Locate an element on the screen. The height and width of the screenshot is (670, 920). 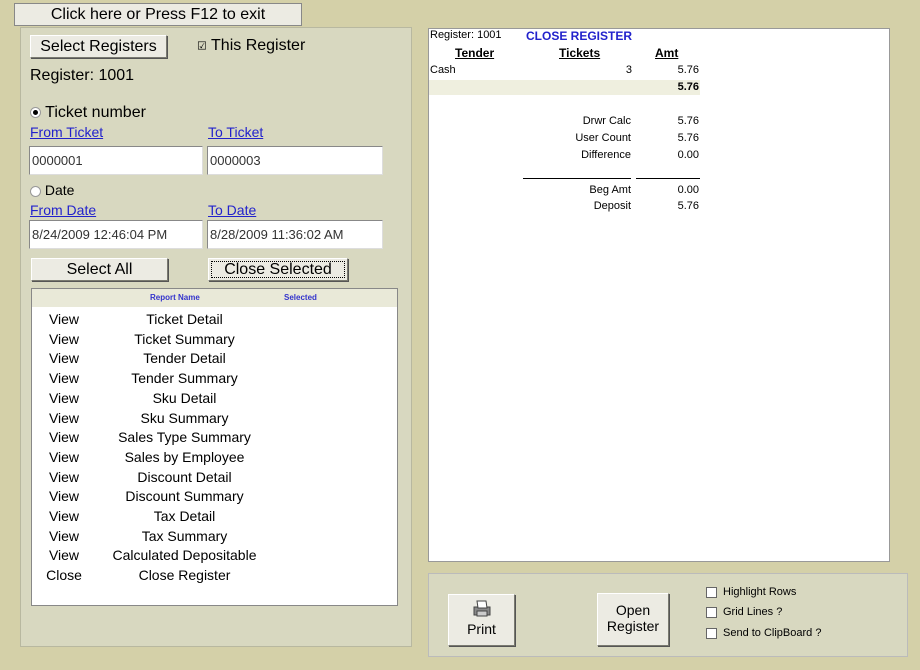
report-name: Tax Summary is located at coordinates (184, 535).